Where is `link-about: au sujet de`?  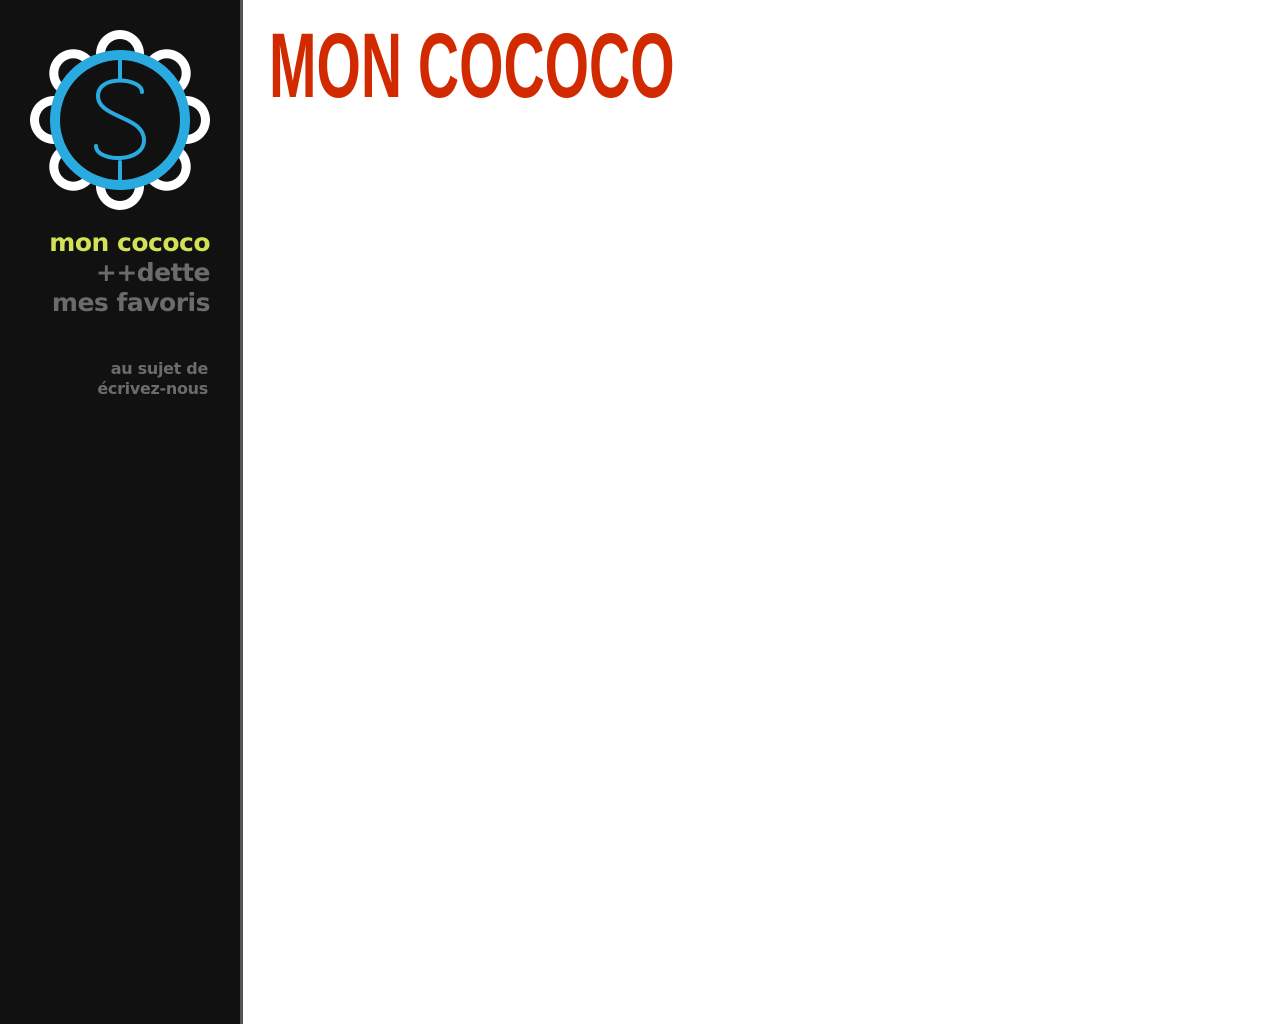 link-about: au sujet de is located at coordinates (153, 369).